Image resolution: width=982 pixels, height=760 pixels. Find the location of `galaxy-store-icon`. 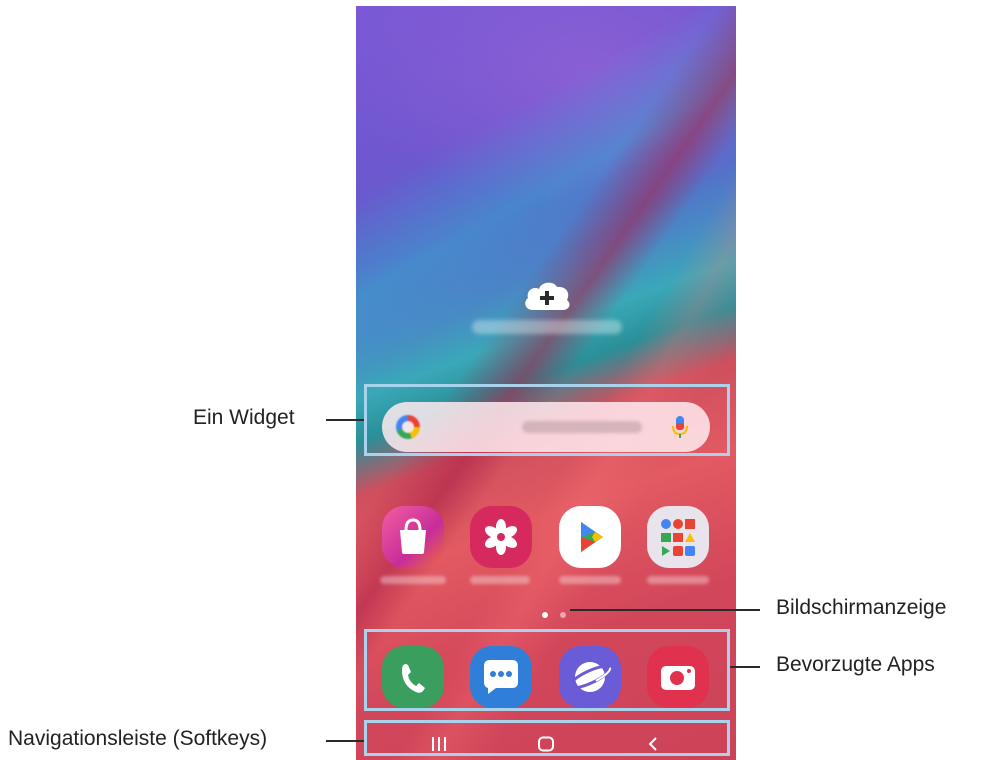

galaxy-store-icon is located at coordinates (413, 537).